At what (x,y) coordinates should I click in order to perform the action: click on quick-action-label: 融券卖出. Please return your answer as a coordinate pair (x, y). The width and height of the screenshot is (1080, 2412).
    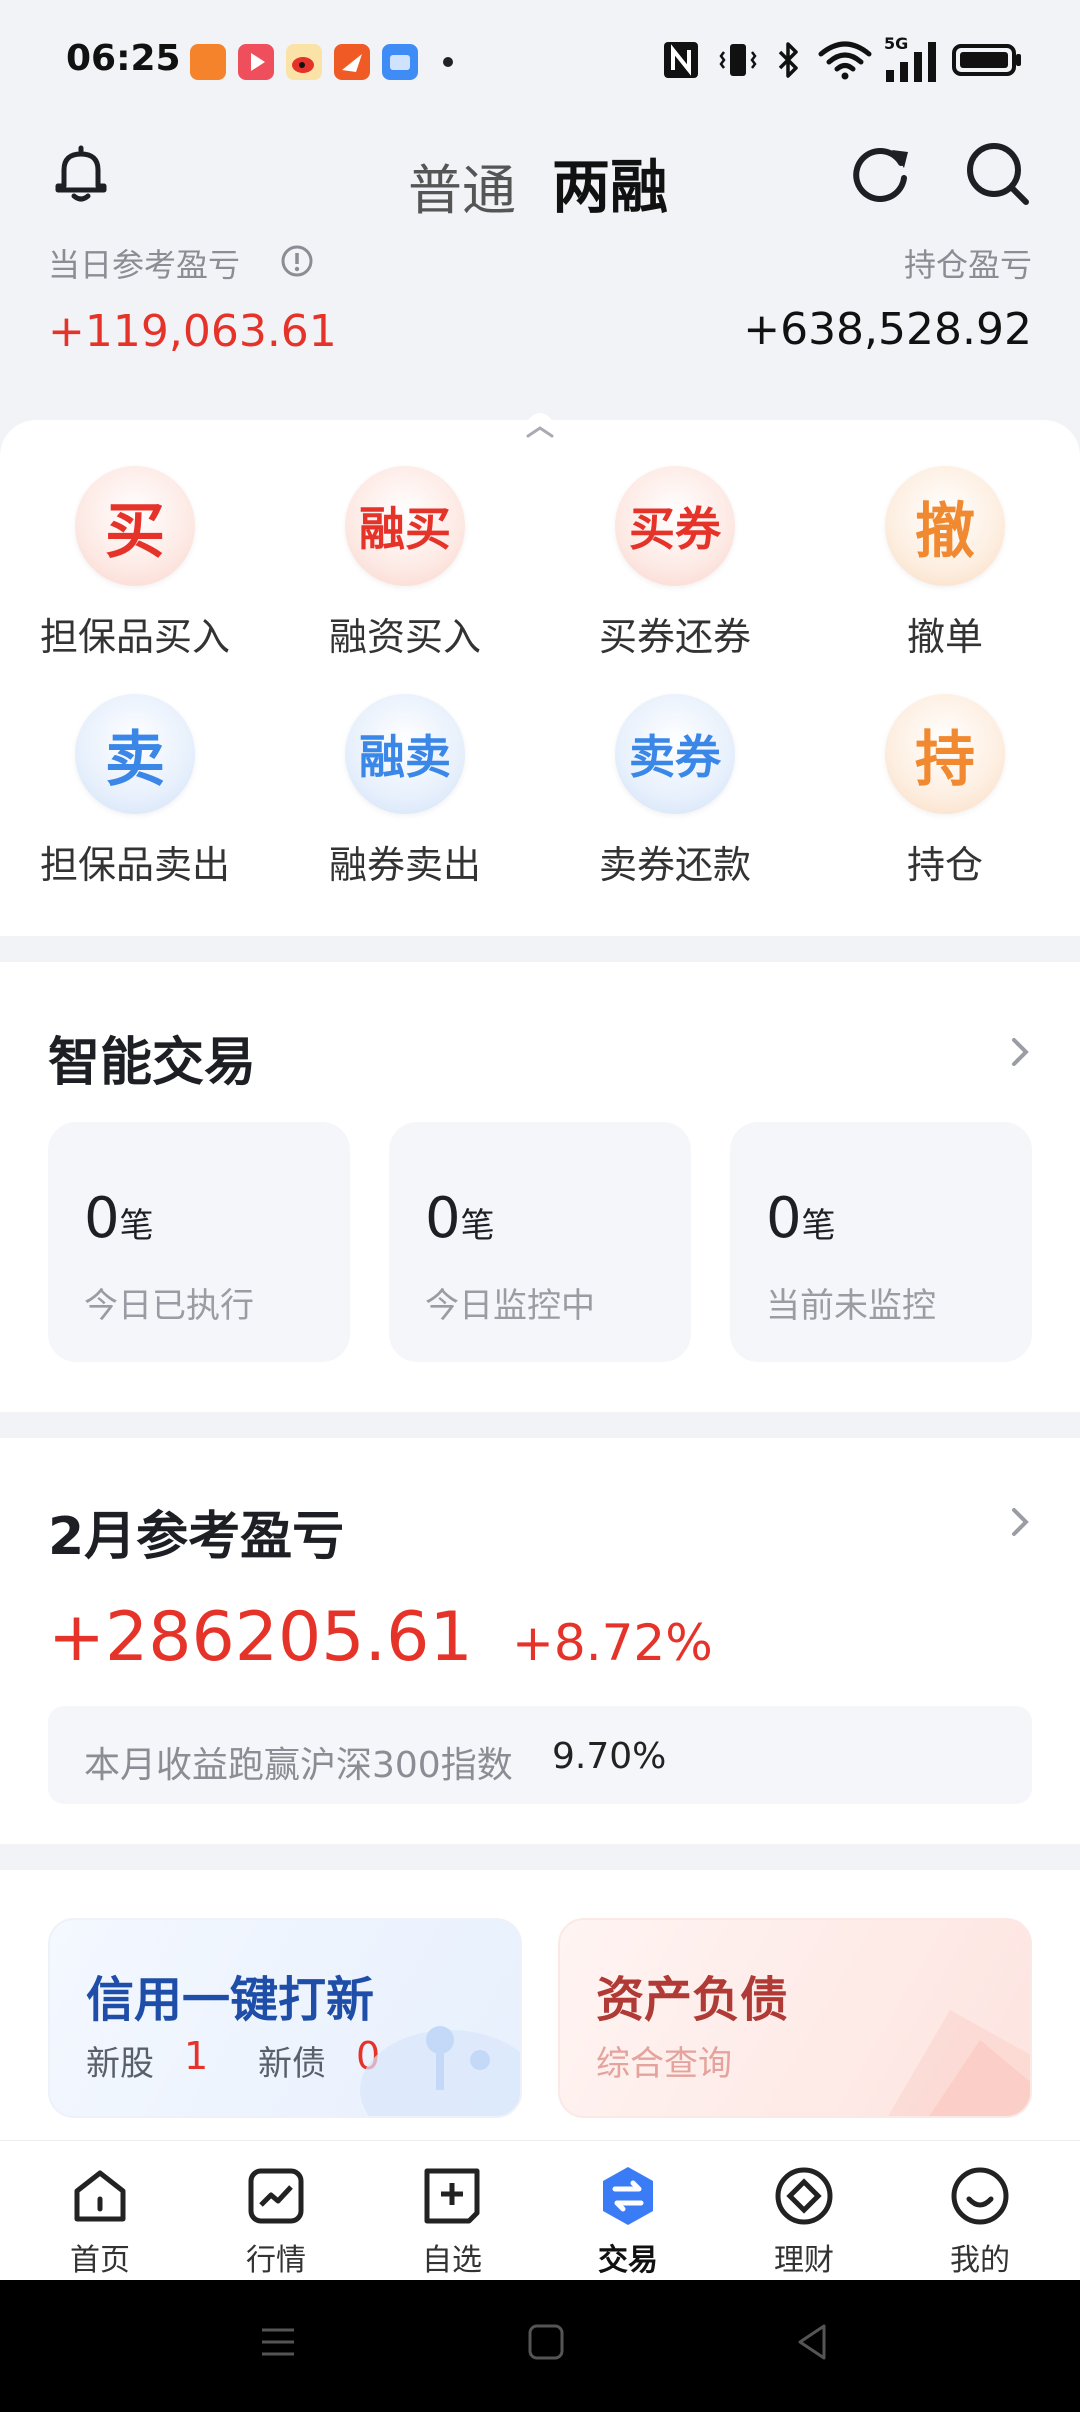
    Looking at the image, I should click on (404, 865).